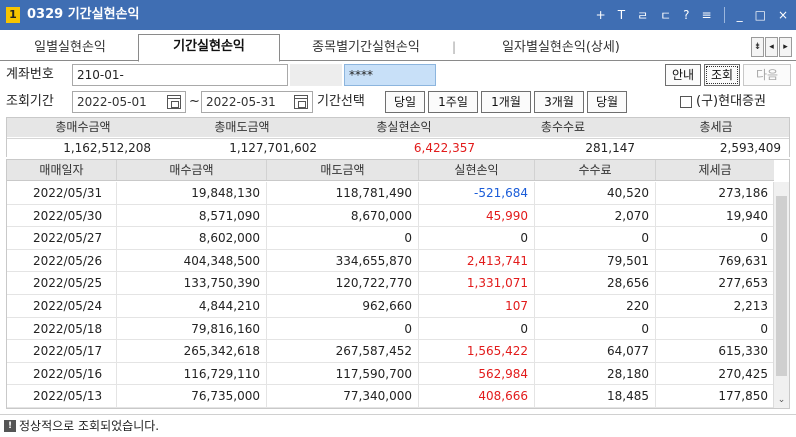 Image resolution: width=796 pixels, height=437 pixels. I want to click on total-commission: 281,147, so click(610, 148).